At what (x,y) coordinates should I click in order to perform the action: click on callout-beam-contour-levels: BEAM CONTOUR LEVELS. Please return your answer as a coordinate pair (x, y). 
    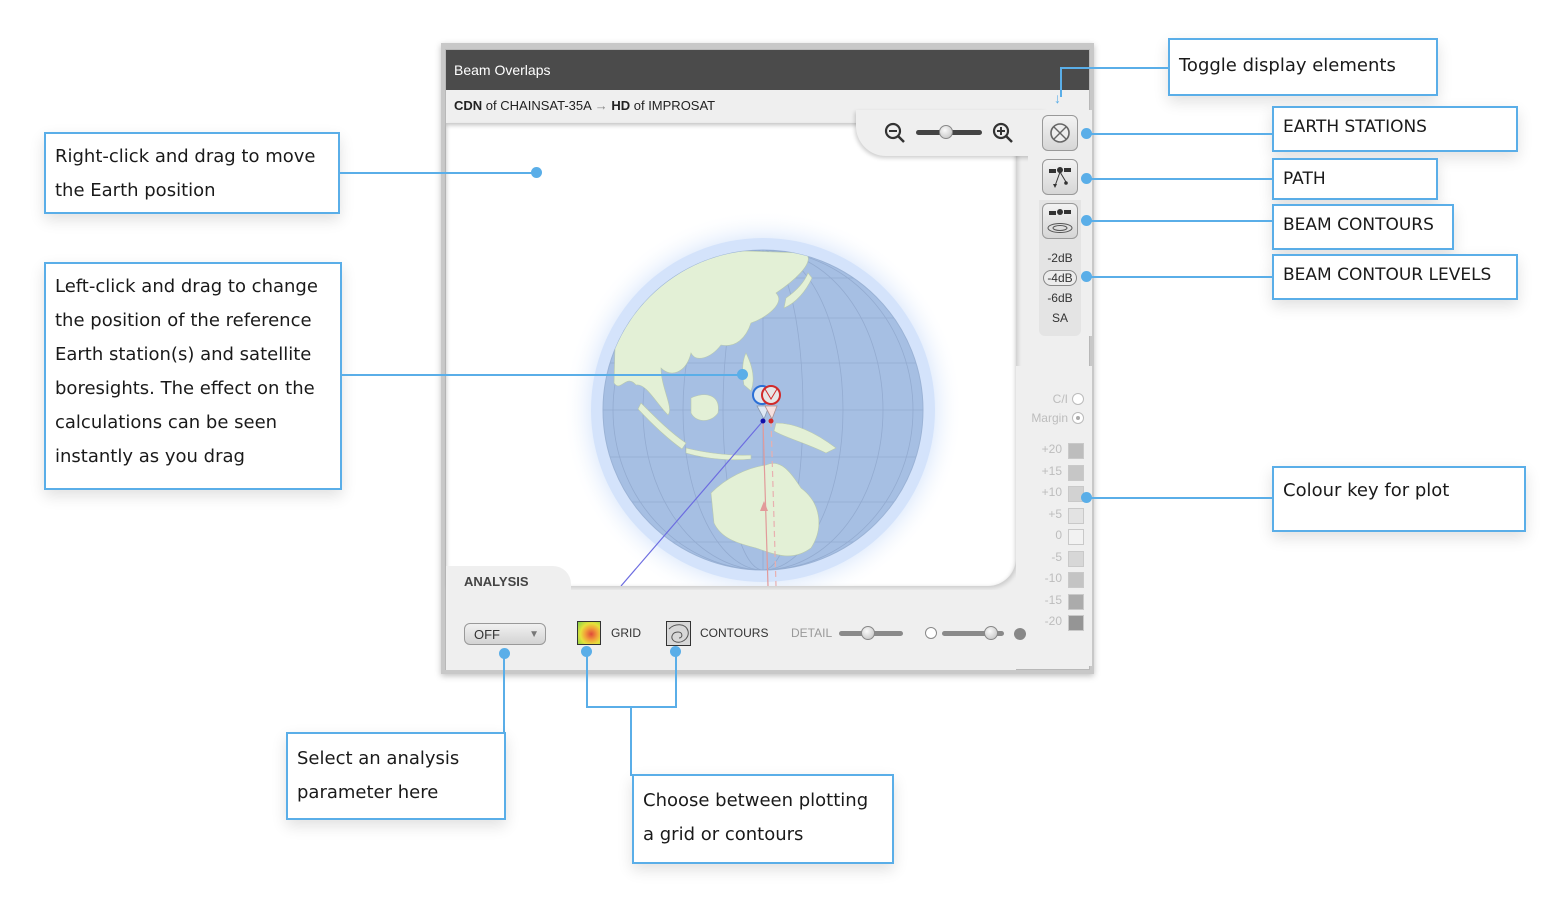
    Looking at the image, I should click on (1395, 277).